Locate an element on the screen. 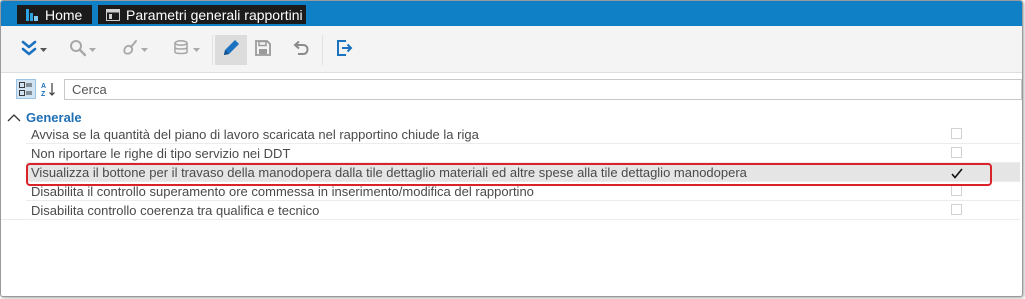 This screenshot has height=299, width=1025. svg-text: Z is located at coordinates (43, 94).